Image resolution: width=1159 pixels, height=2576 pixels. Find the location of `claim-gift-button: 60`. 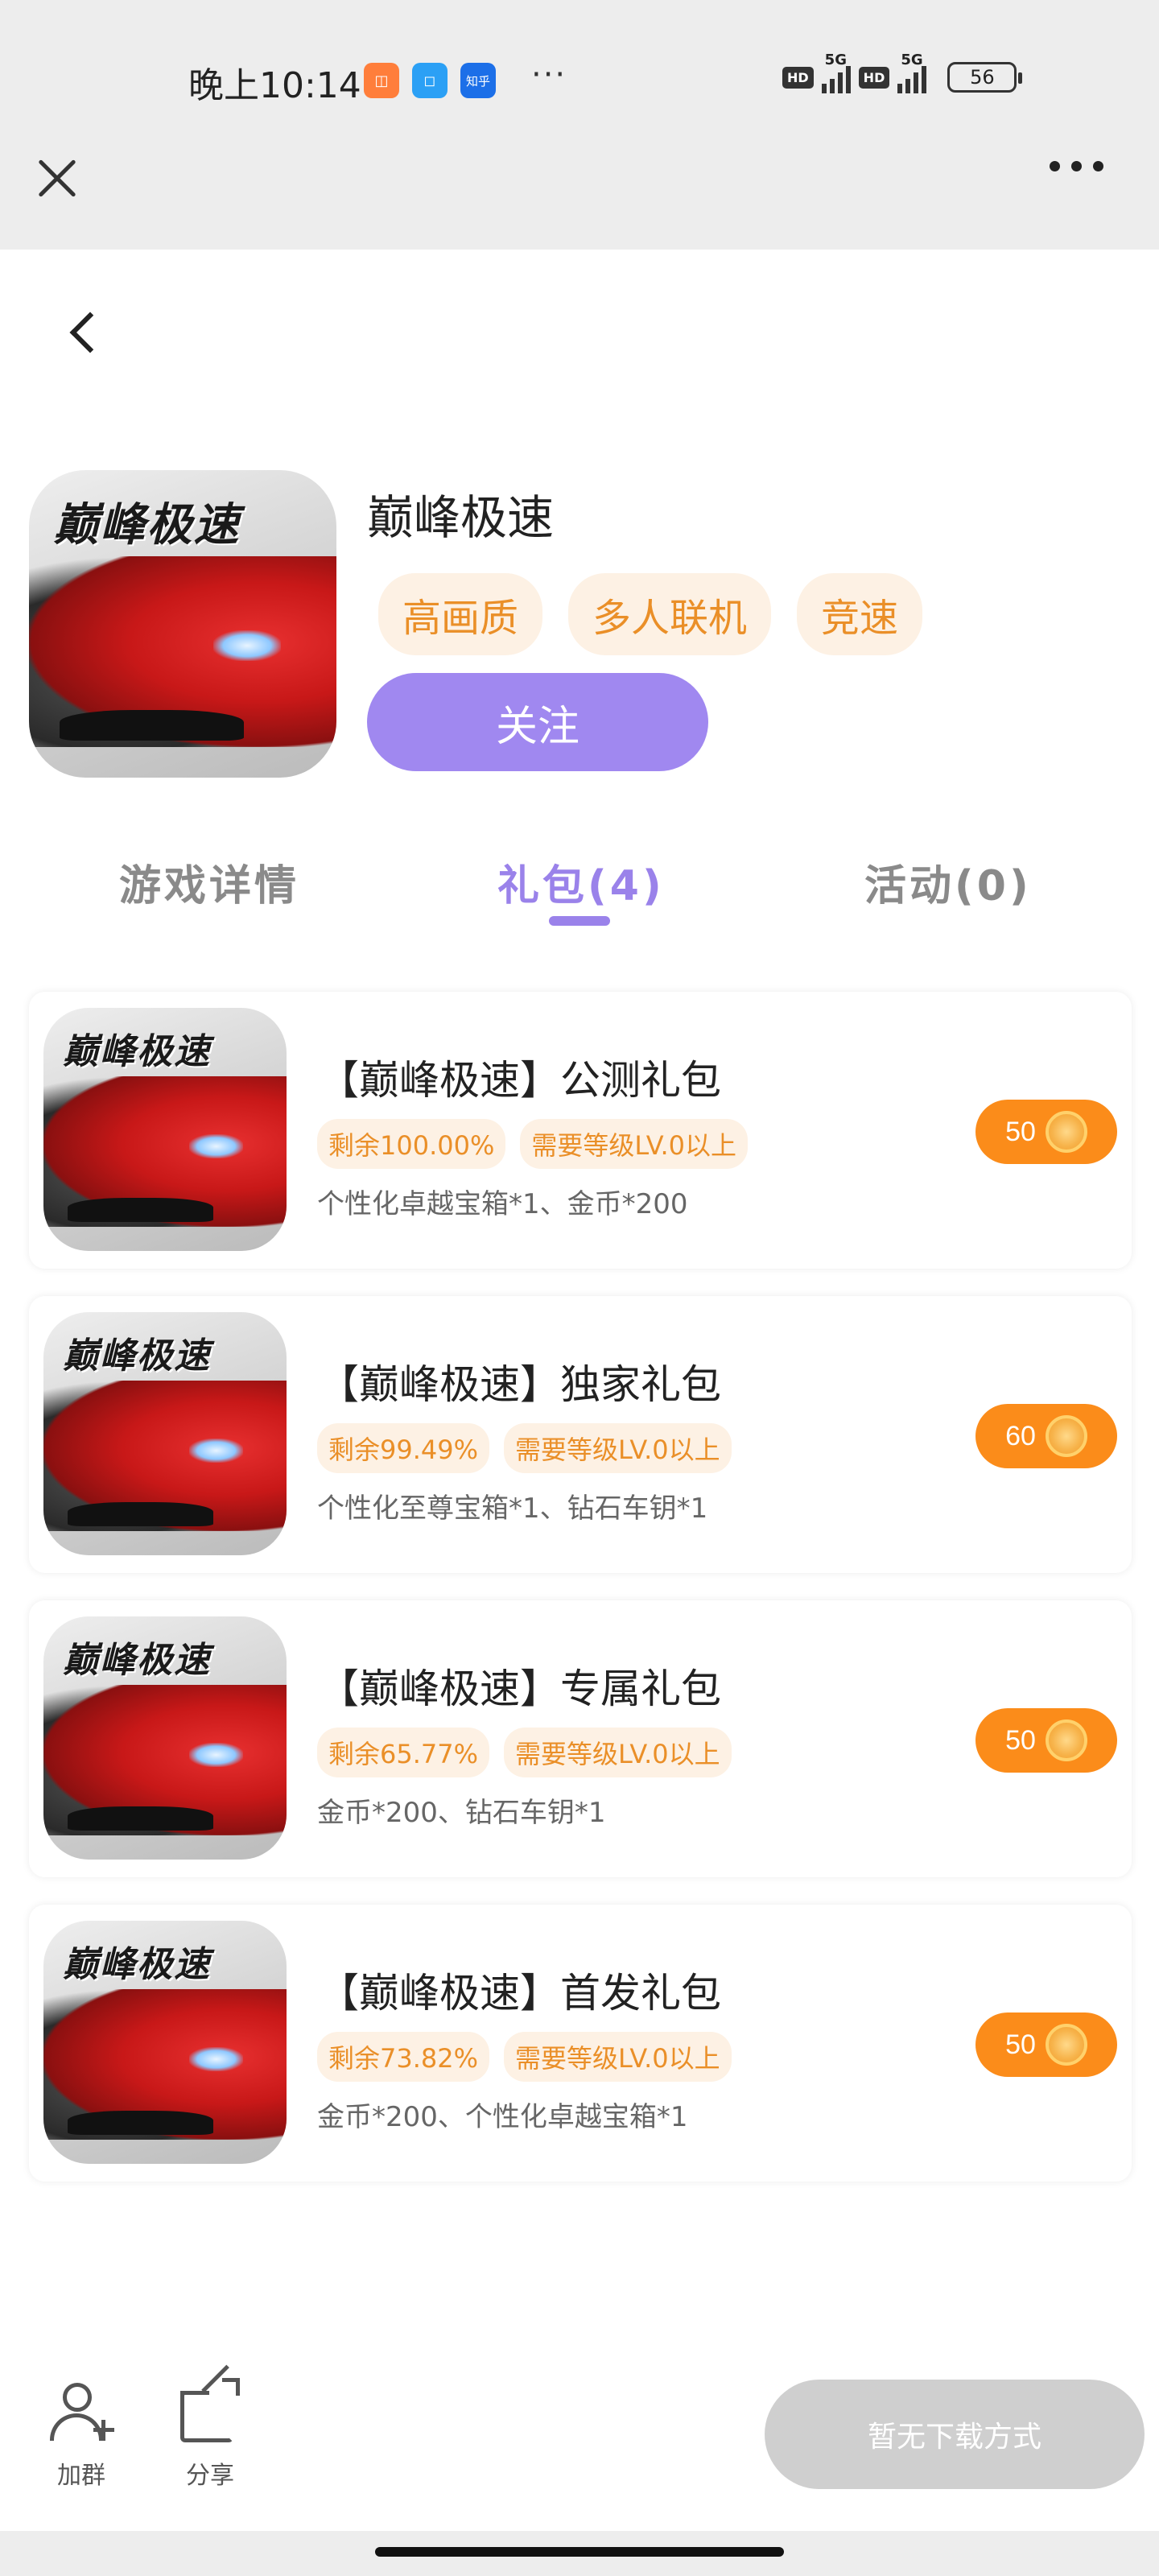

claim-gift-button: 60 is located at coordinates (1046, 1436).